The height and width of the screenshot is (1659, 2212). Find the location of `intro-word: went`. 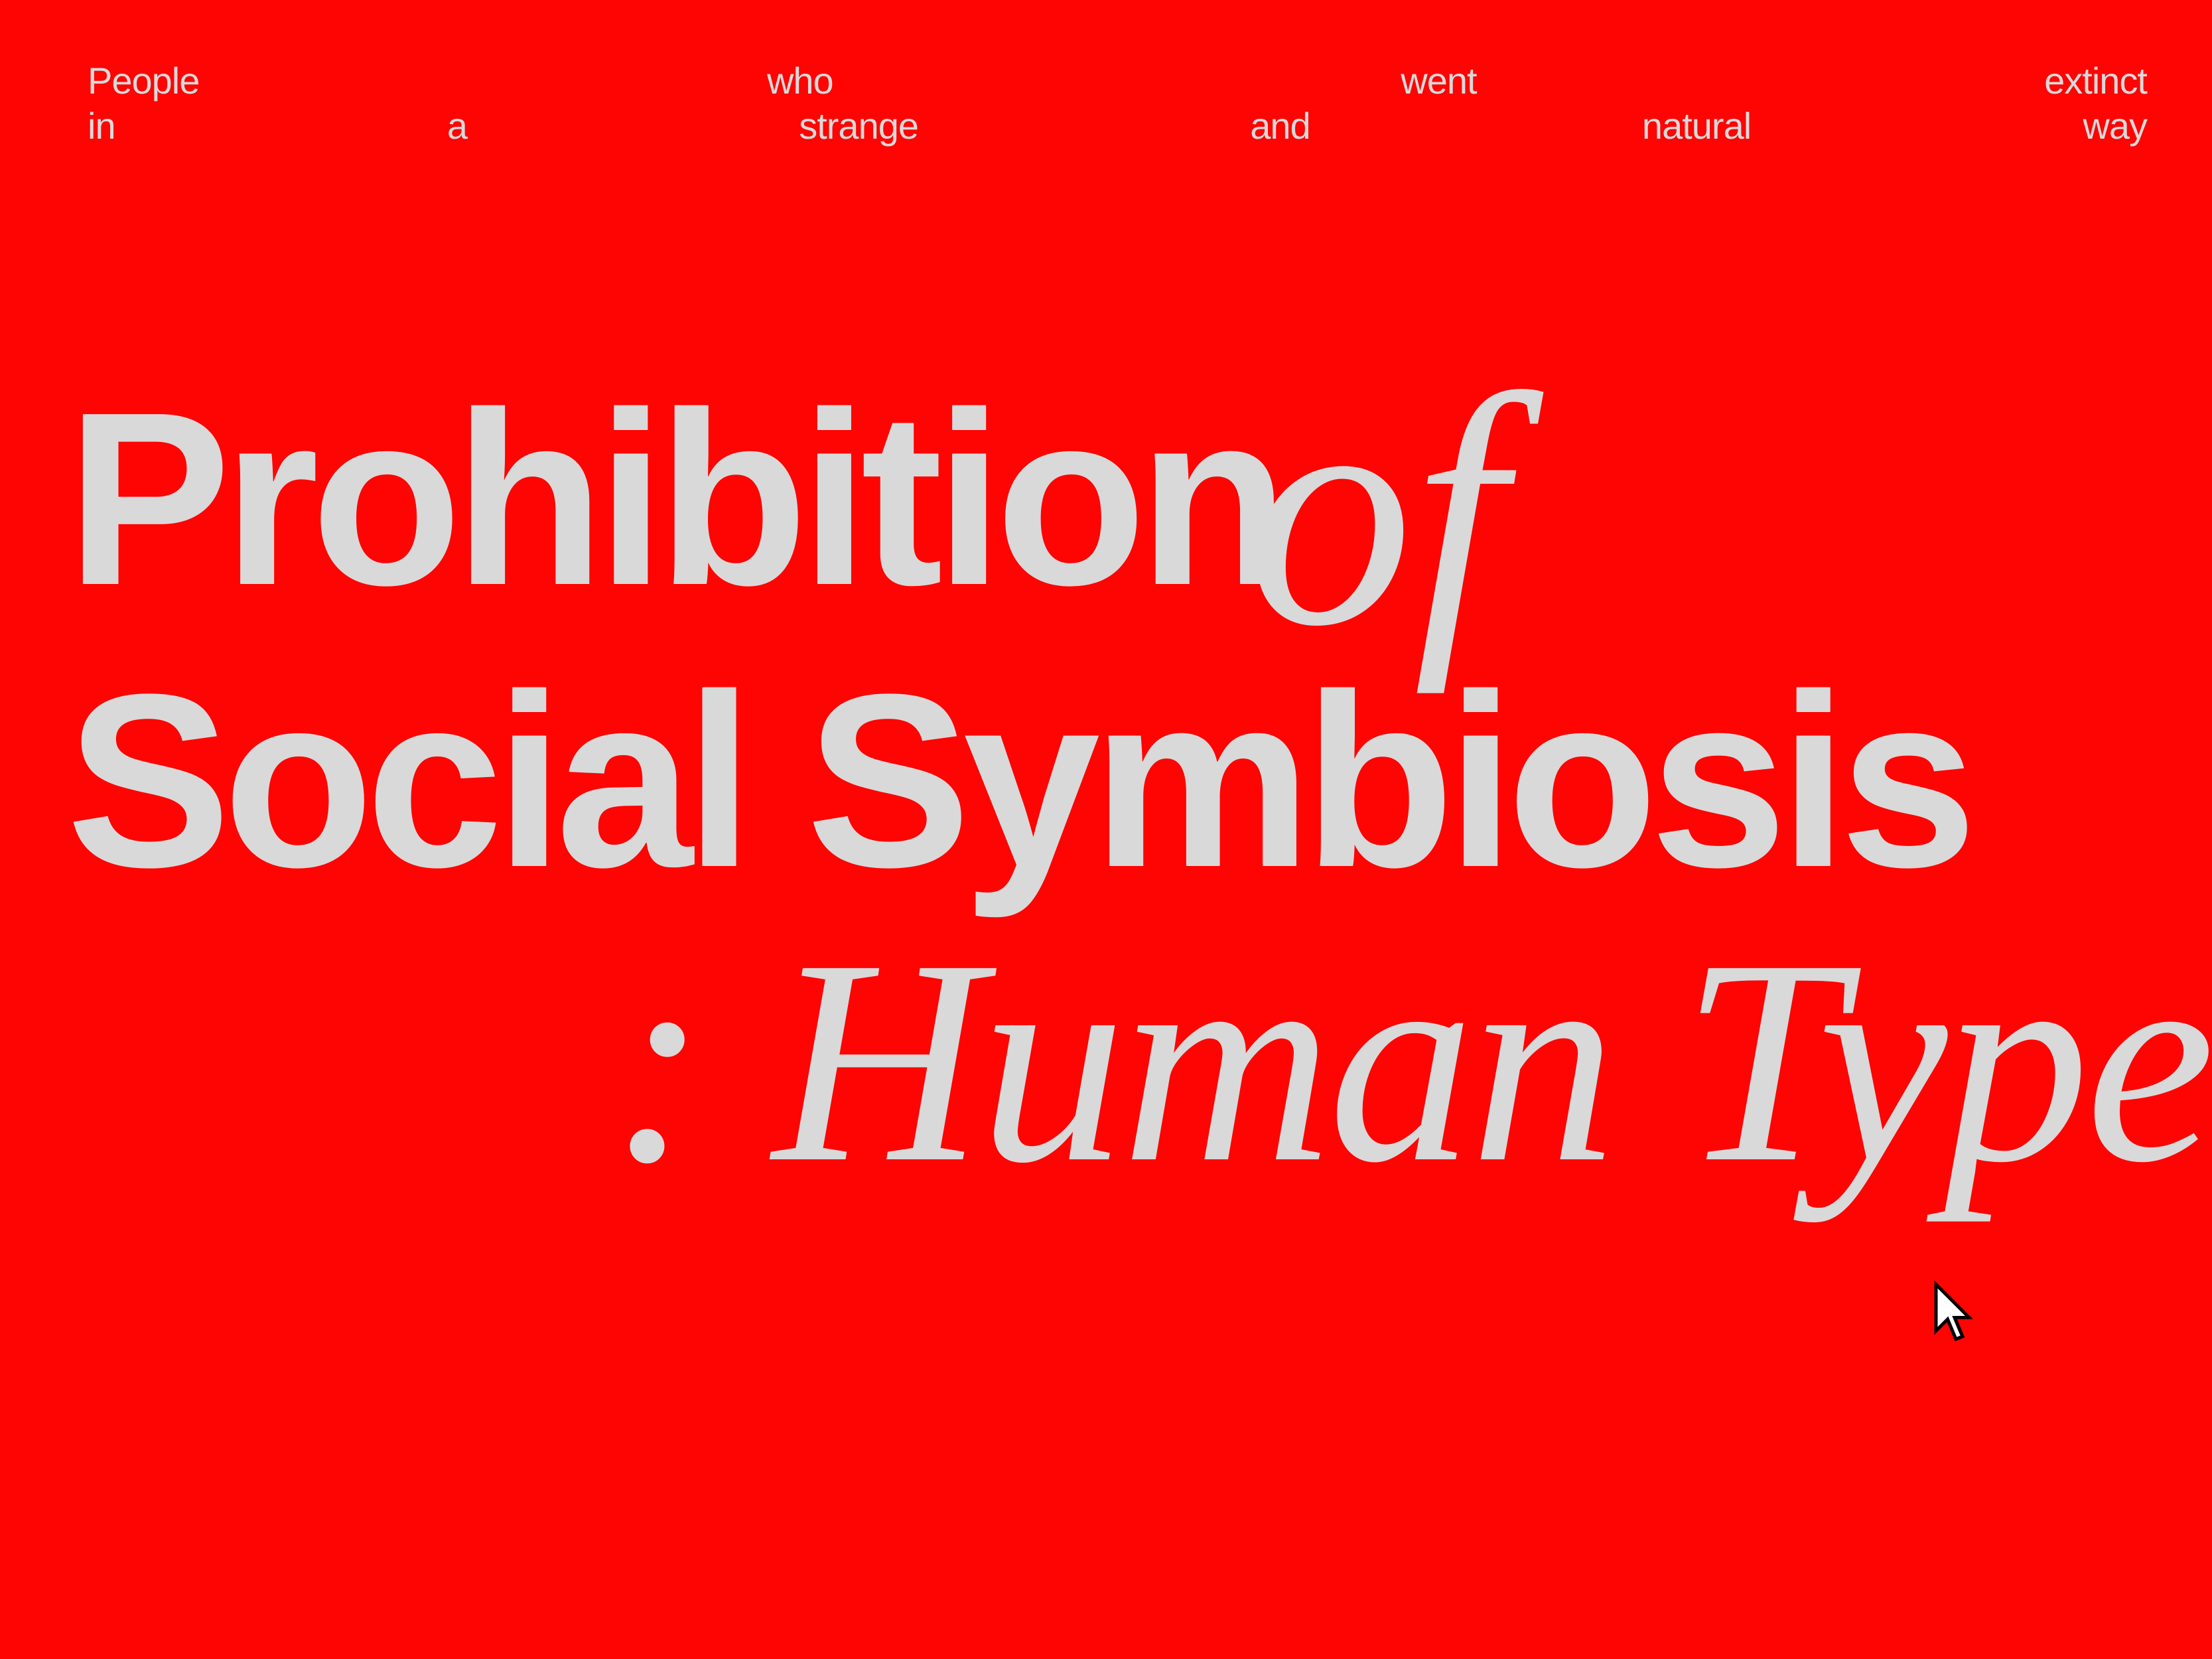

intro-word: went is located at coordinates (1439, 81).